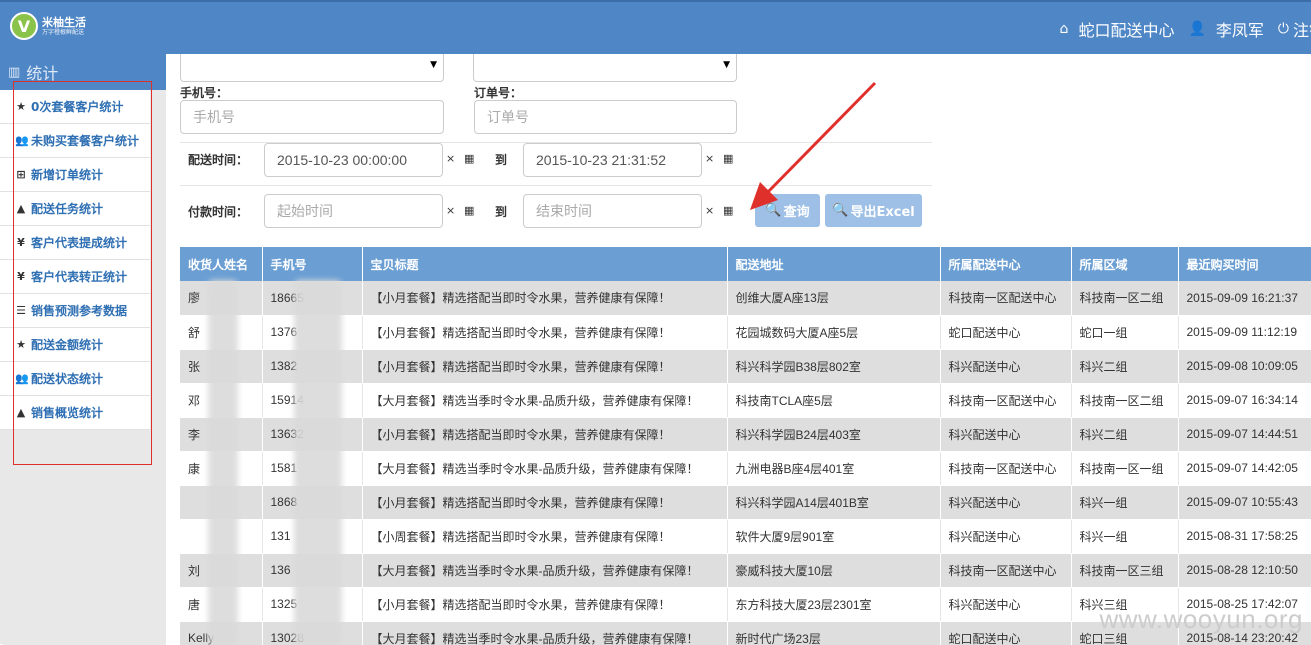  What do you see at coordinates (1244, 502) in the screenshot?
I see `table-cell: 2015-09-07 10:55:43` at bounding box center [1244, 502].